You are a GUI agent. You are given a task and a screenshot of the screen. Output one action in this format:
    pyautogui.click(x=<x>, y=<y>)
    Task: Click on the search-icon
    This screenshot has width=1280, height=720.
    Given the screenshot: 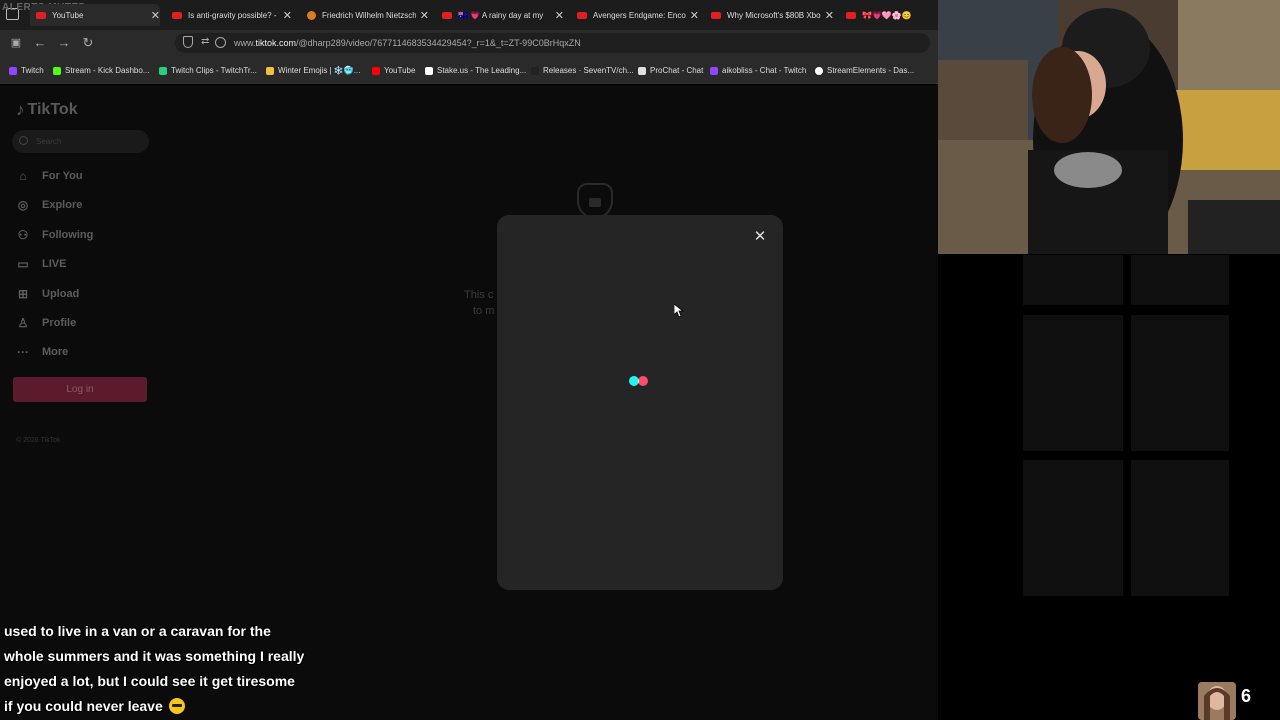 What is the action you would take?
    pyautogui.click(x=23, y=140)
    